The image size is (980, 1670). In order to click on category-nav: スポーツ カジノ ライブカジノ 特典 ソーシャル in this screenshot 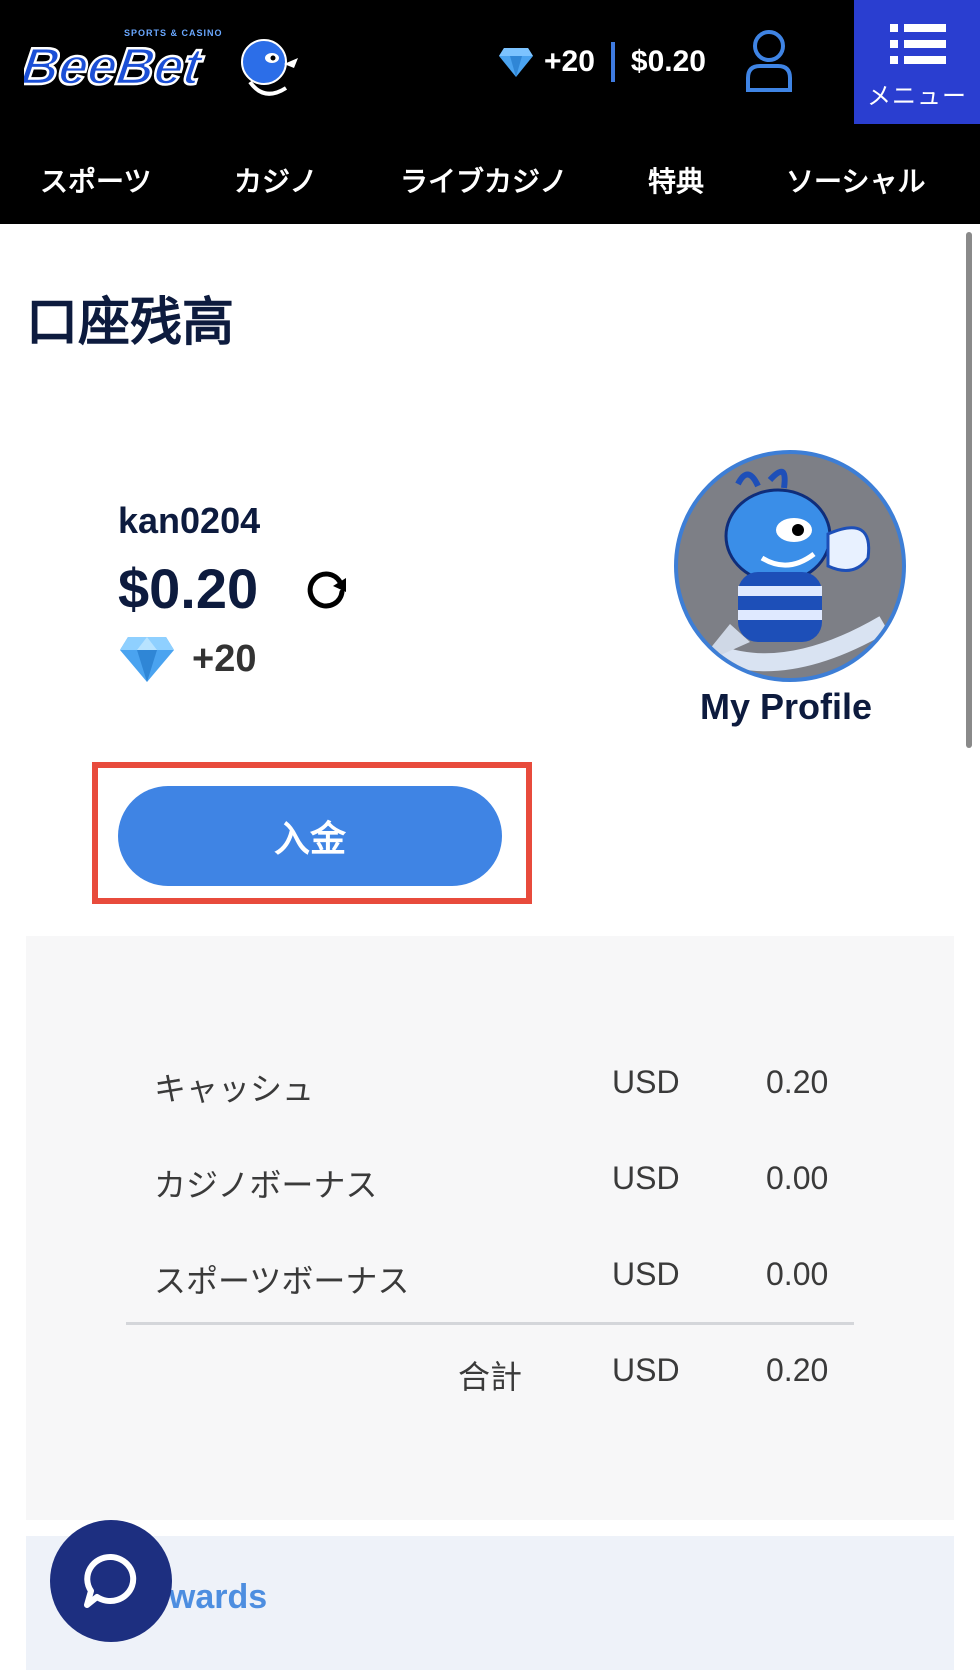, I will do `click(490, 180)`.